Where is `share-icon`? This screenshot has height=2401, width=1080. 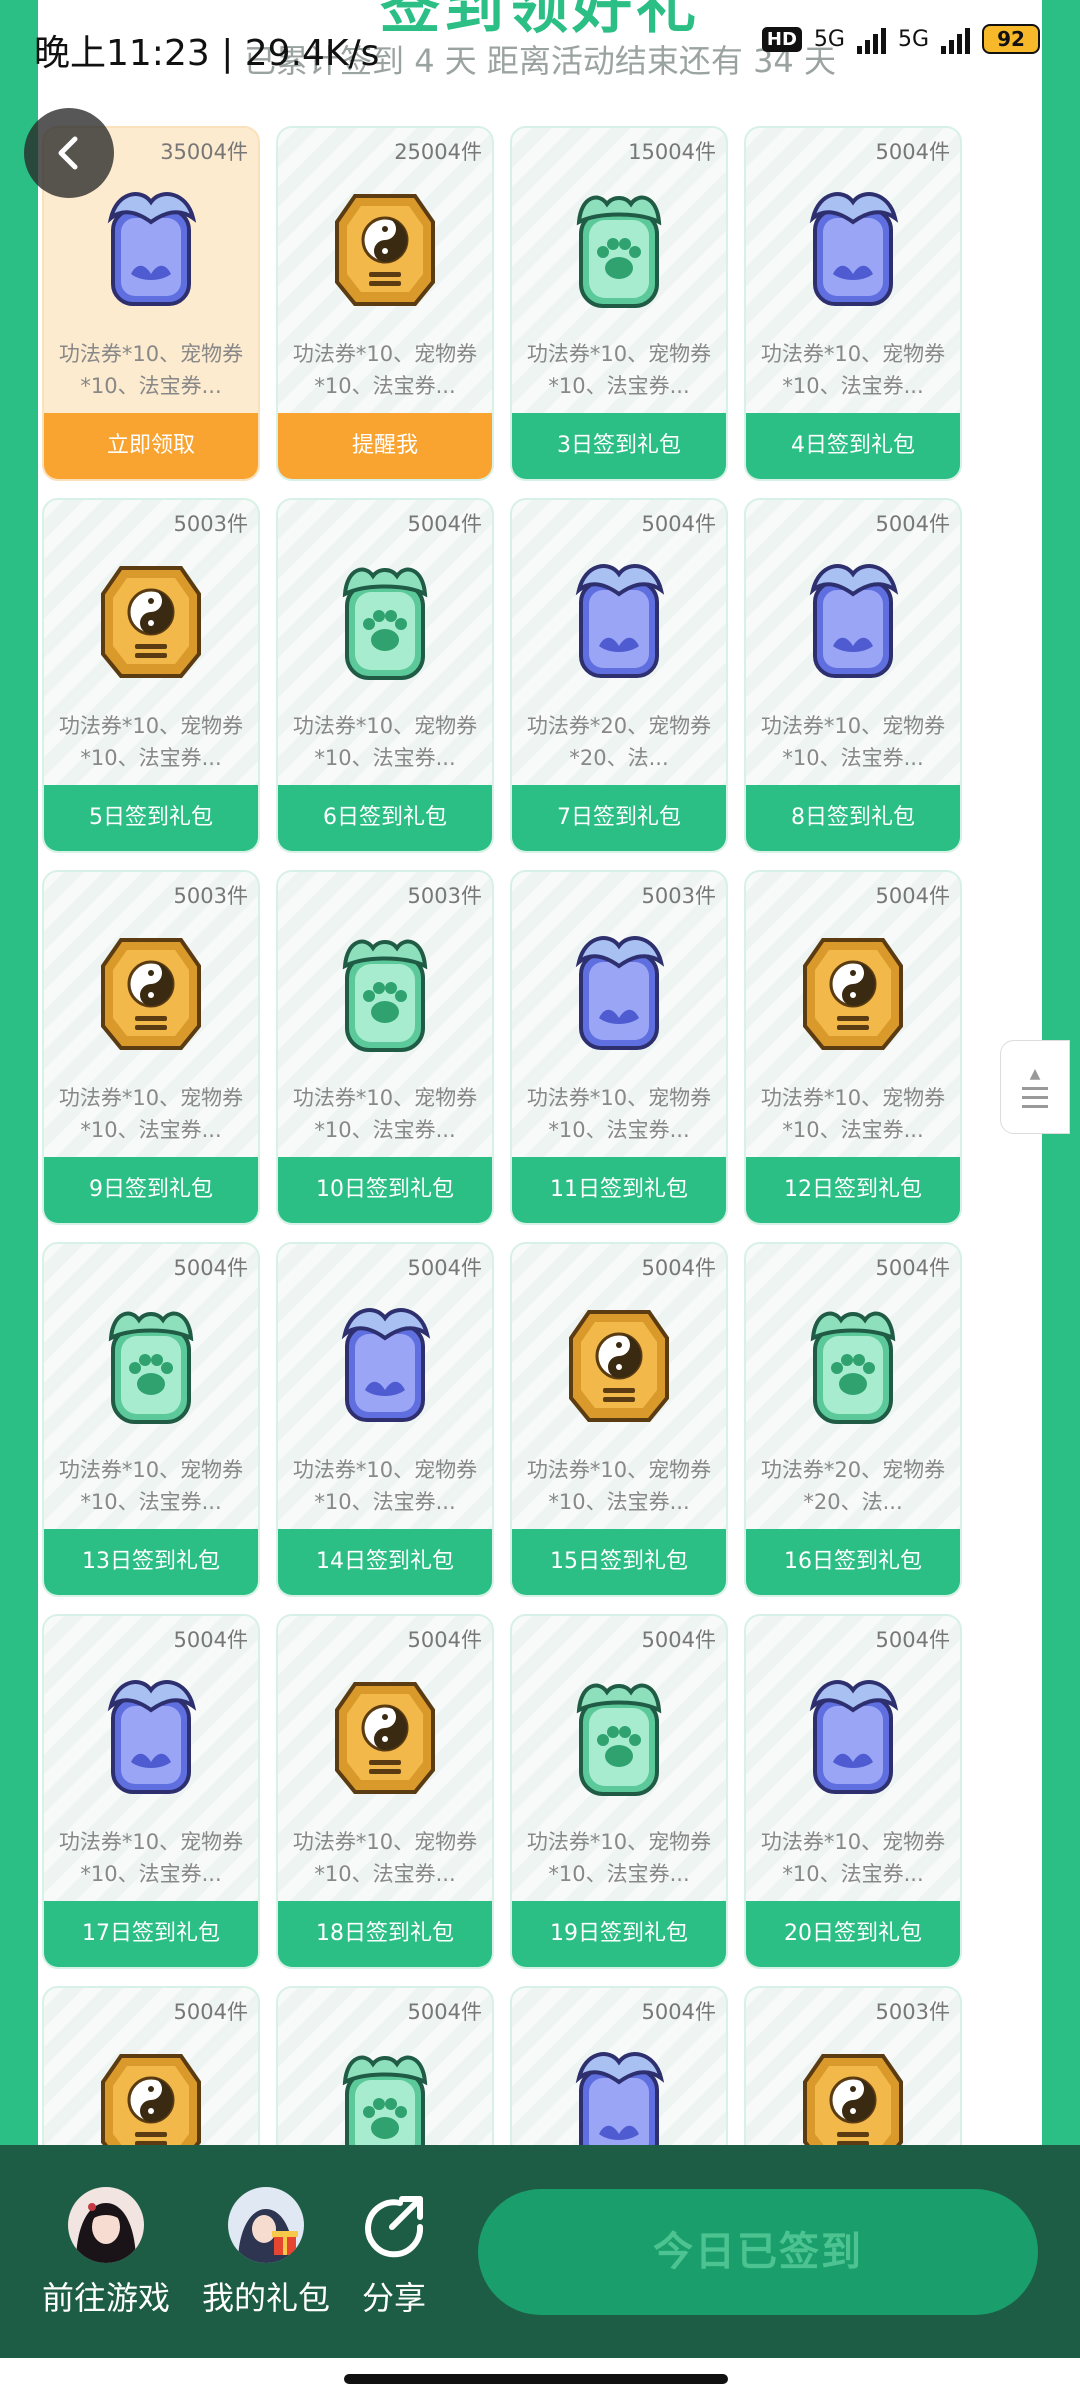 share-icon is located at coordinates (394, 2225).